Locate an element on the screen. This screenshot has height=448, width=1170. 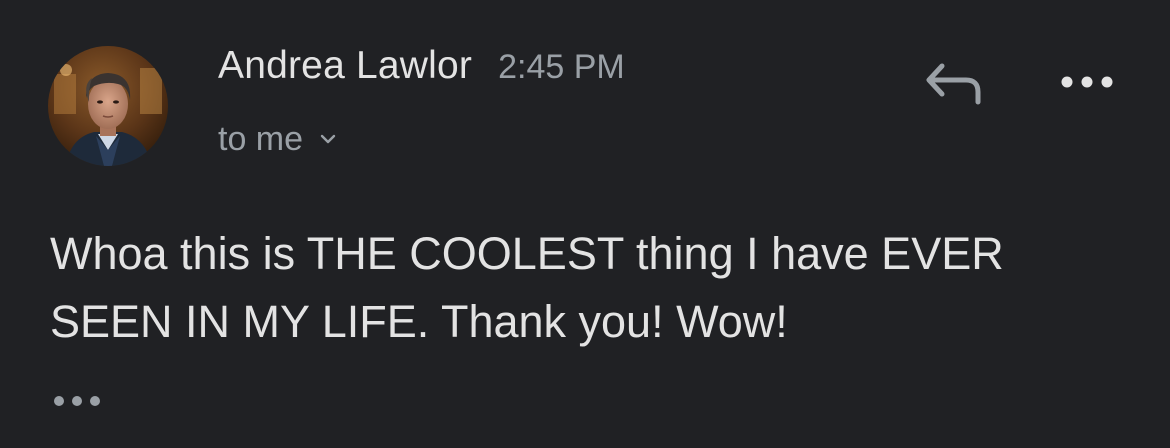
more-options-button is located at coordinates (1087, 82).